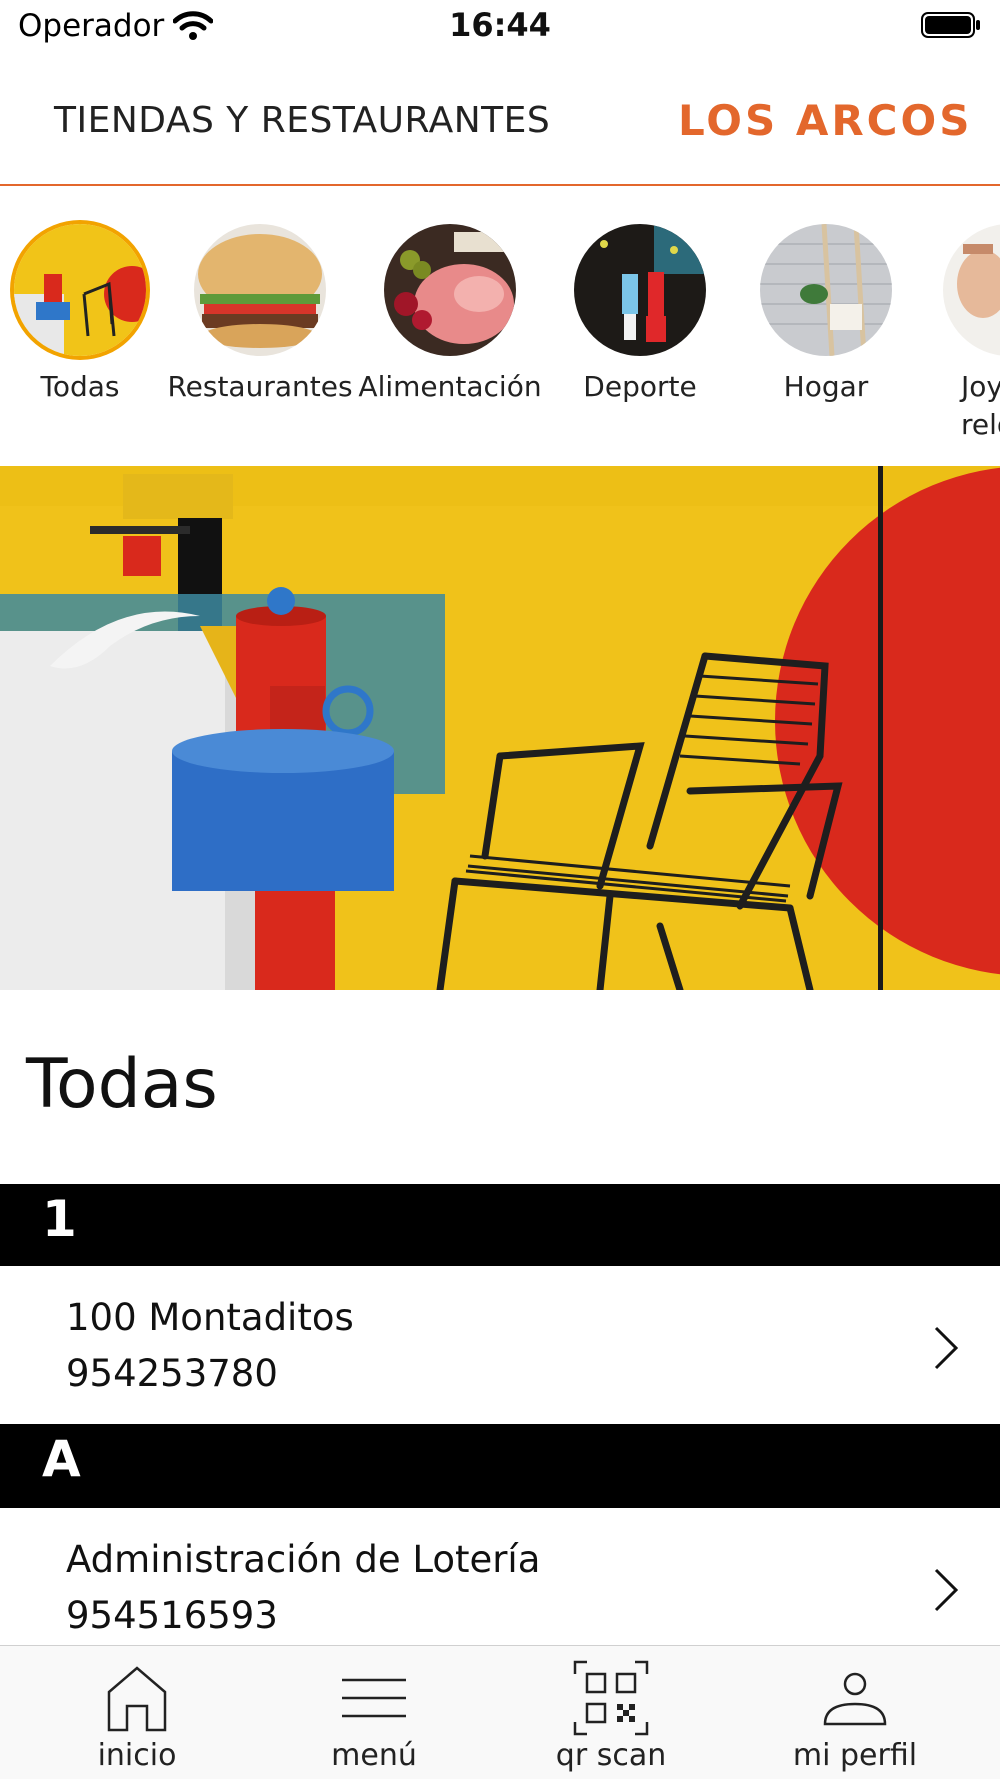 The height and width of the screenshot is (1779, 1000). Describe the element at coordinates (137, 1755) in the screenshot. I see `tab-label: inicio` at that location.